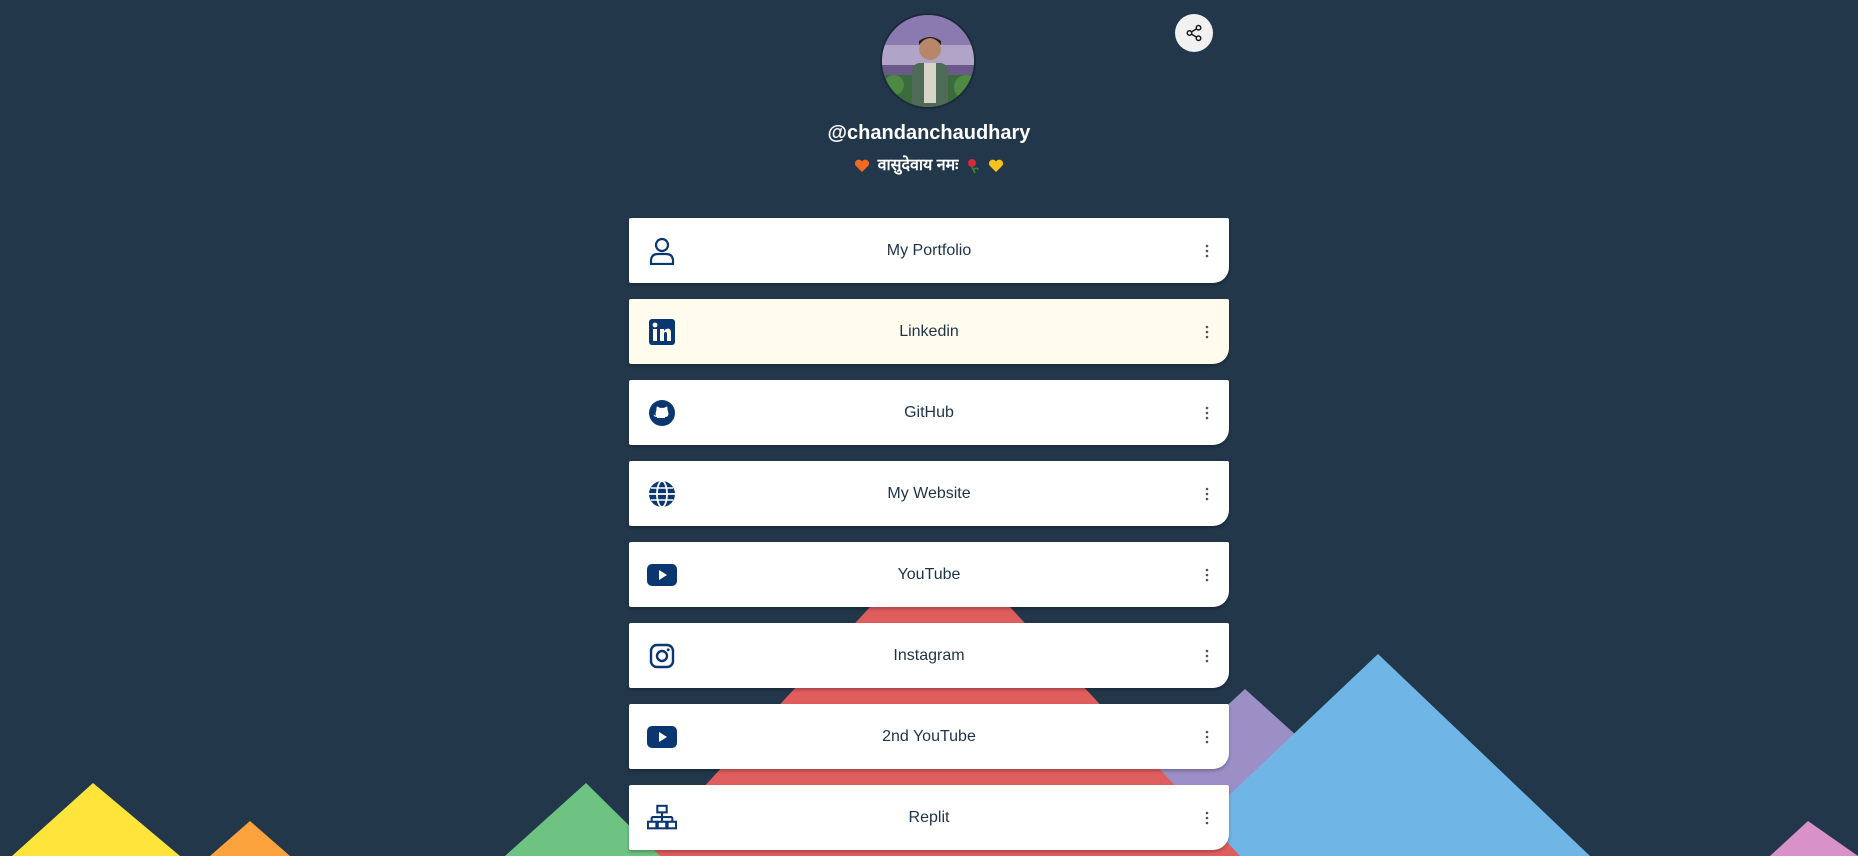  I want to click on avatar, so click(928, 61).